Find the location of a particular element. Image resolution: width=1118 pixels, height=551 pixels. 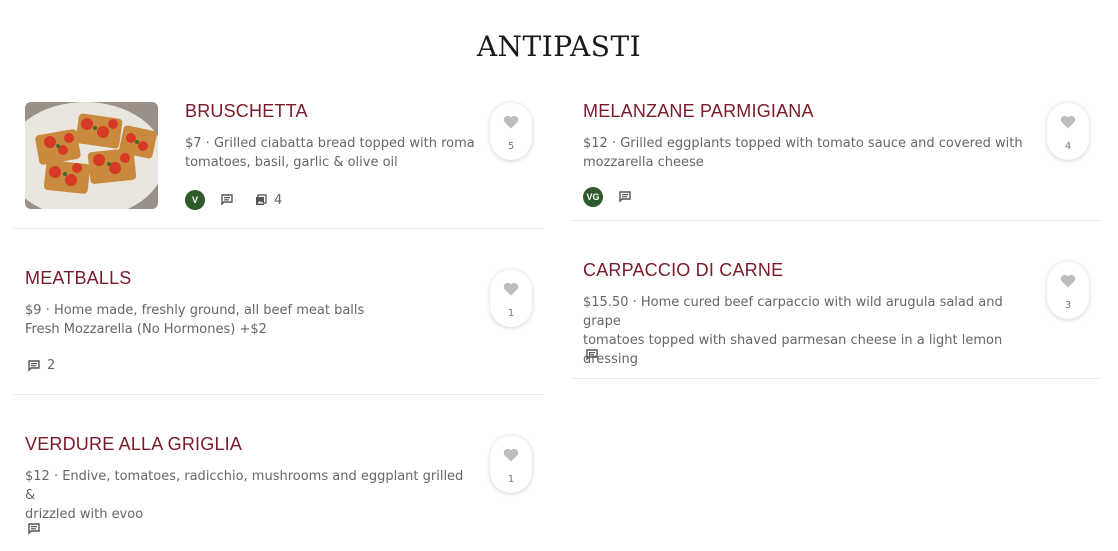

item-name: BRUSCHETTA is located at coordinates (246, 111).